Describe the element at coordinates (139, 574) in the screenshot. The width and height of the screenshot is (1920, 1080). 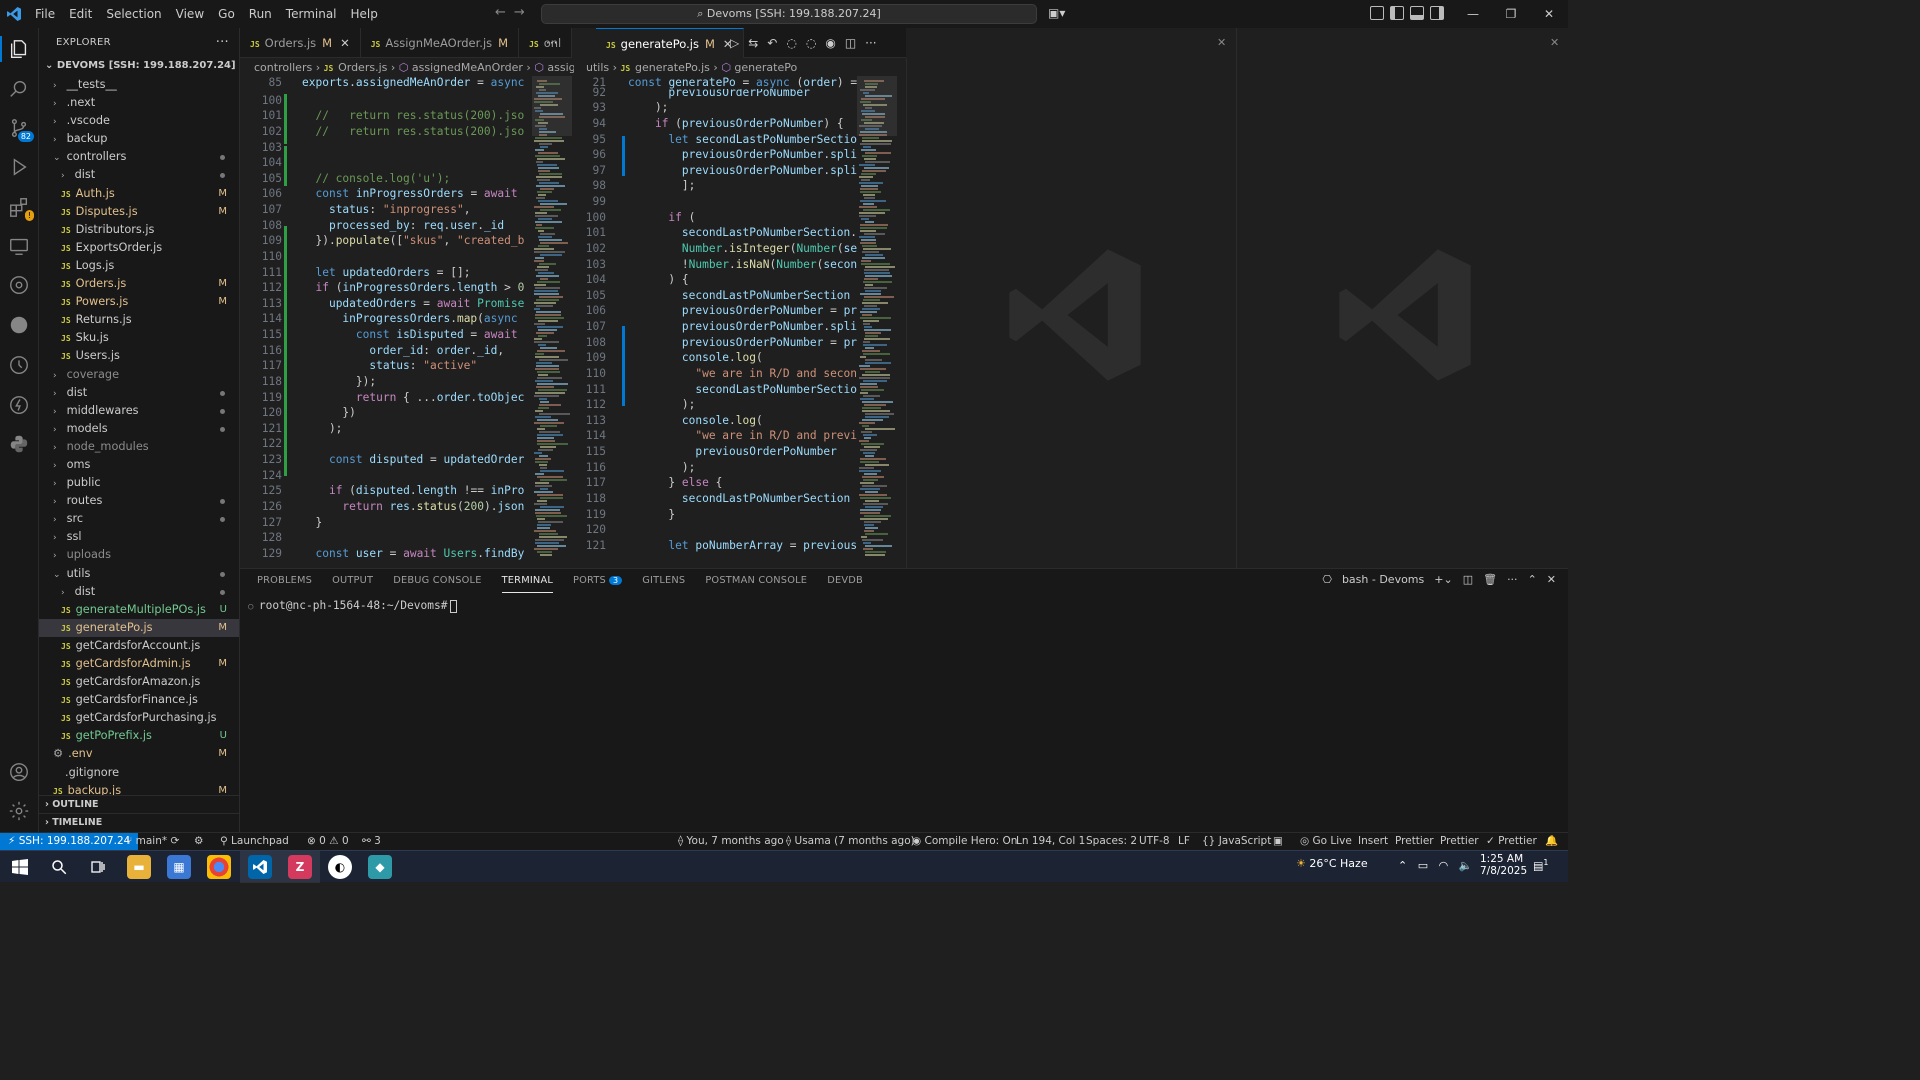
I see `folder-item: ⌄ utils` at that location.